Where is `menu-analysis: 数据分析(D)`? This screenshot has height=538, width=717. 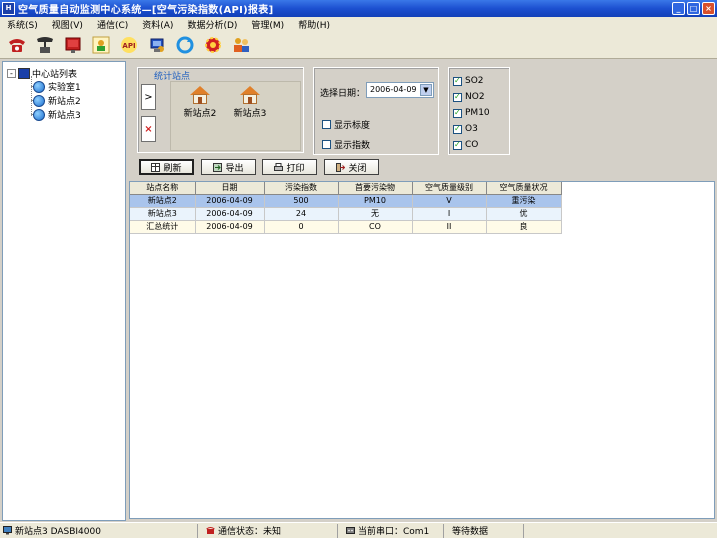
menu-analysis: 数据分析(D) is located at coordinates (212, 24).